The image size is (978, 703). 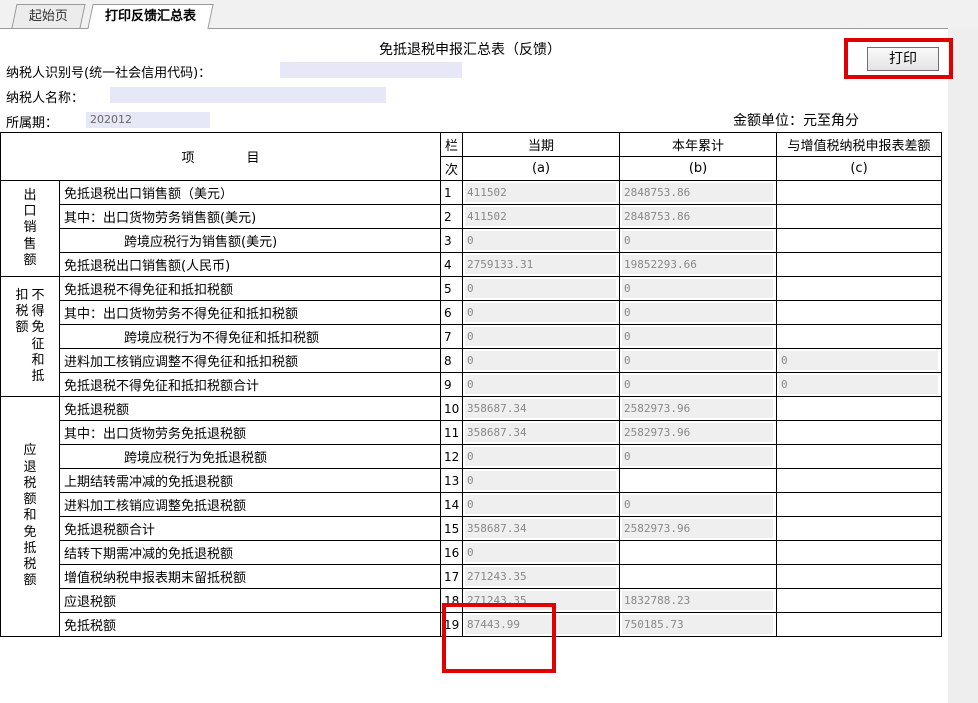 What do you see at coordinates (250, 456) in the screenshot?
I see `row-item-name: 跨境应税行为免抵退税额` at bounding box center [250, 456].